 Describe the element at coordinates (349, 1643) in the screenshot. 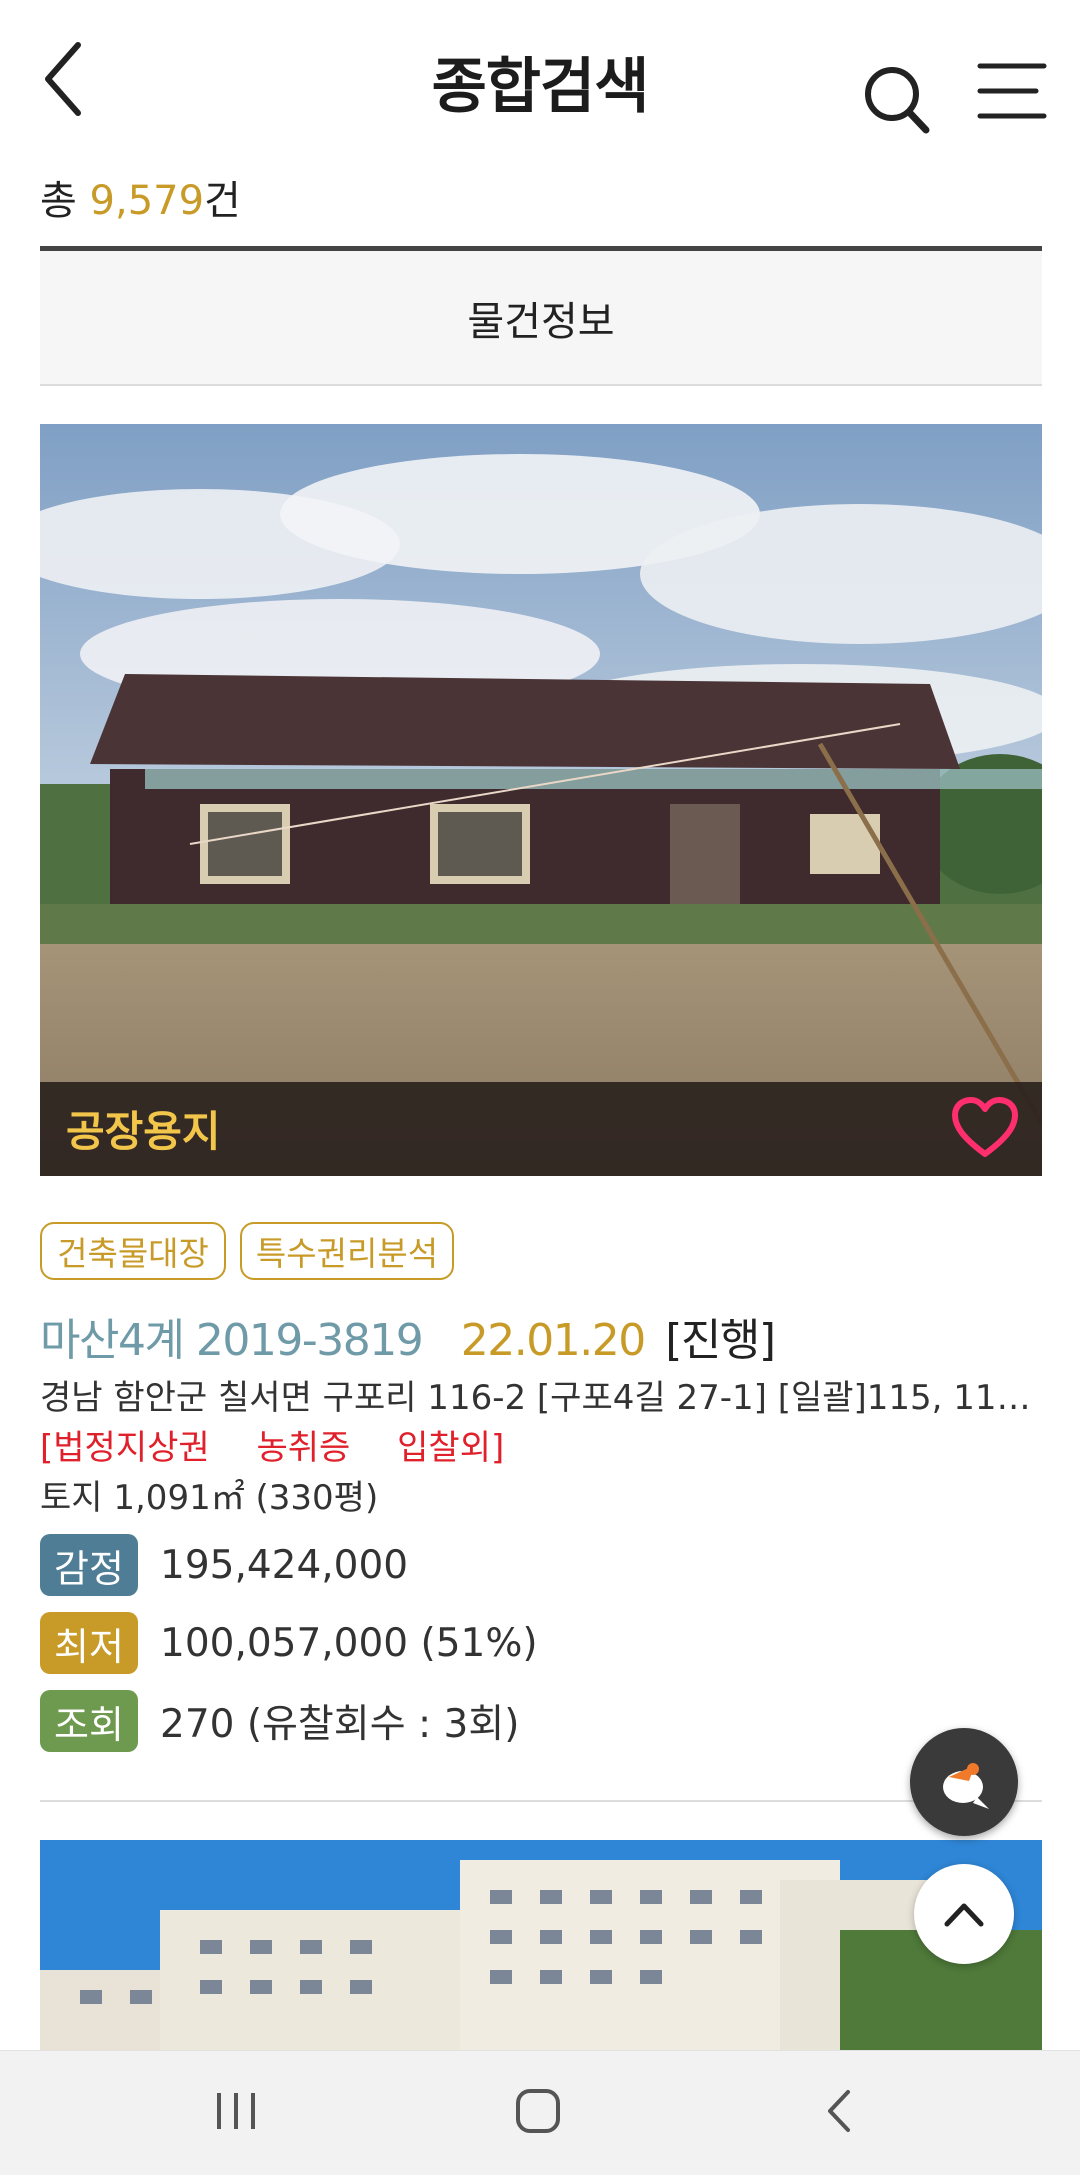

I see `minimum-price-value: 100,057,000 (51%)` at that location.